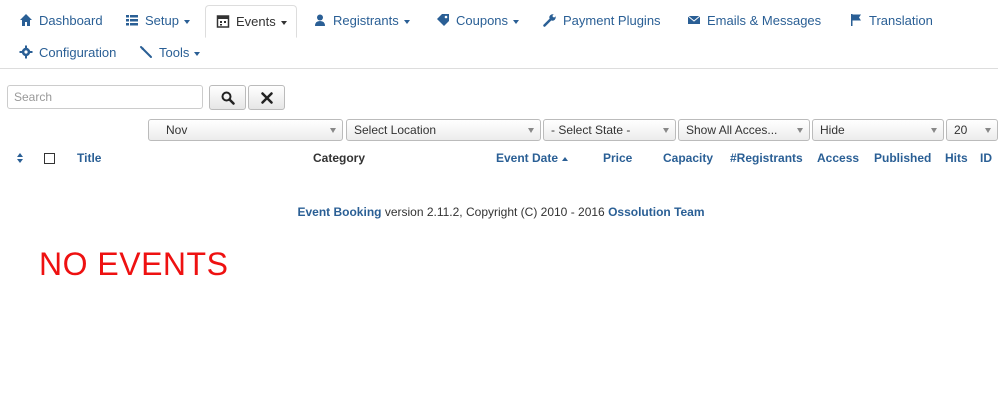 This screenshot has height=420, width=998. What do you see at coordinates (78, 52) in the screenshot?
I see `nav-configuration-label: Configuration` at bounding box center [78, 52].